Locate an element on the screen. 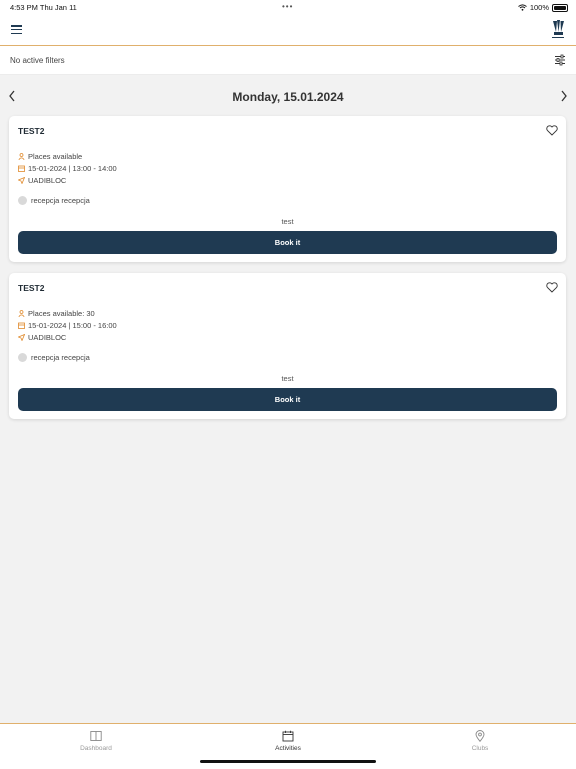  multitasking-dots: ••• is located at coordinates (288, 6).